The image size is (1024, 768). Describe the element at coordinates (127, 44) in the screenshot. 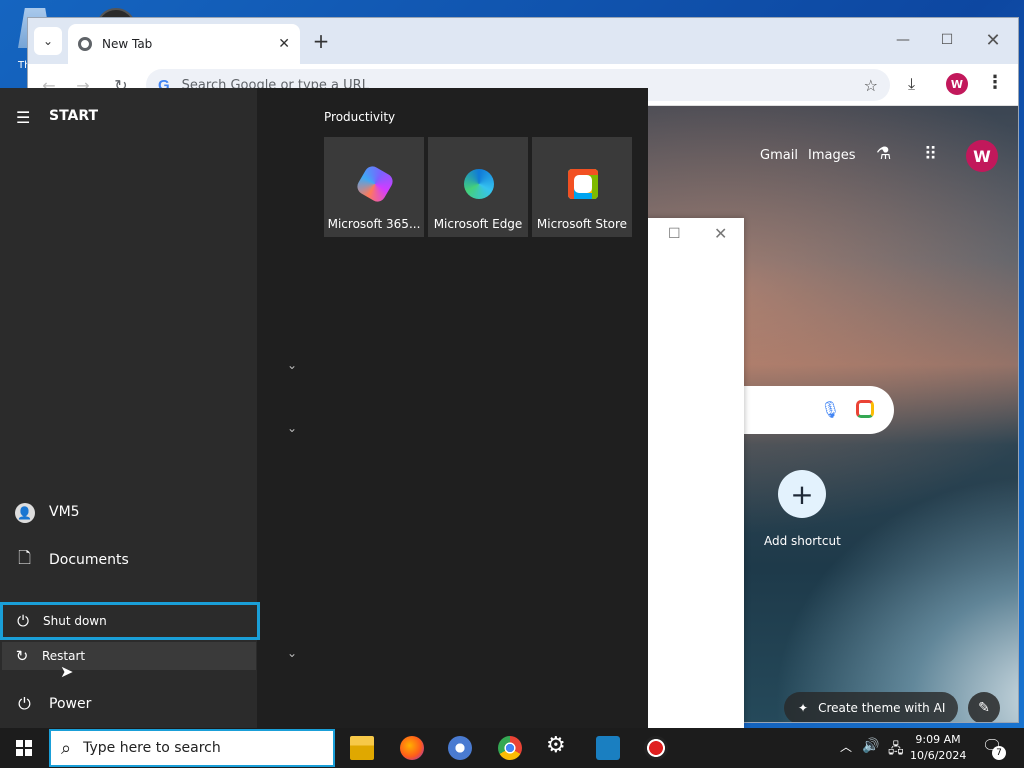

I see `tab-title: New Tab` at that location.